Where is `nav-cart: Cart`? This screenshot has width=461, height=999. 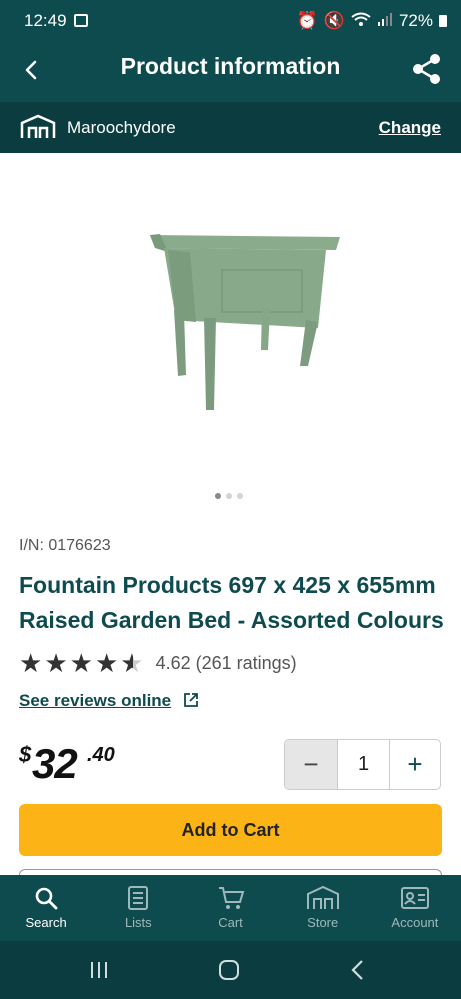
nav-cart: Cart is located at coordinates (230, 908).